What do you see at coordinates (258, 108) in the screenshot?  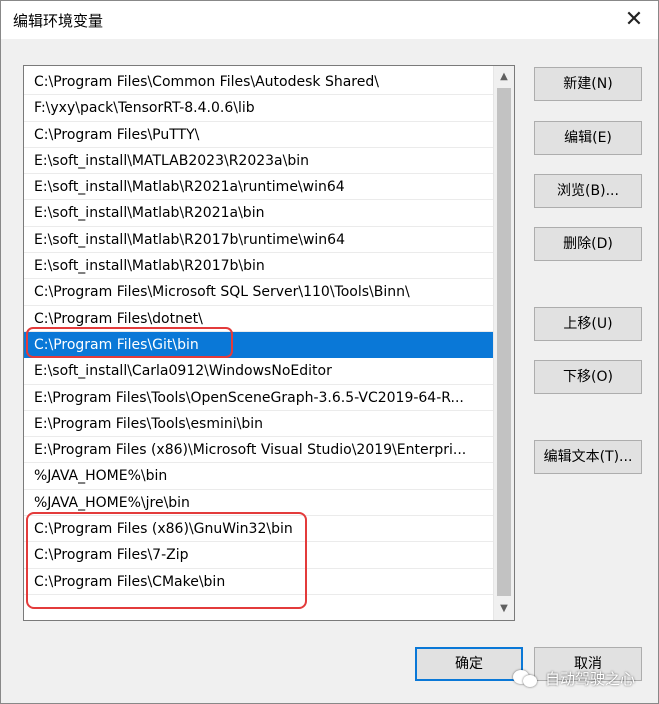 I see `list-item: F:\yxy\pack\TensorRT-8.4.0.6\lib` at bounding box center [258, 108].